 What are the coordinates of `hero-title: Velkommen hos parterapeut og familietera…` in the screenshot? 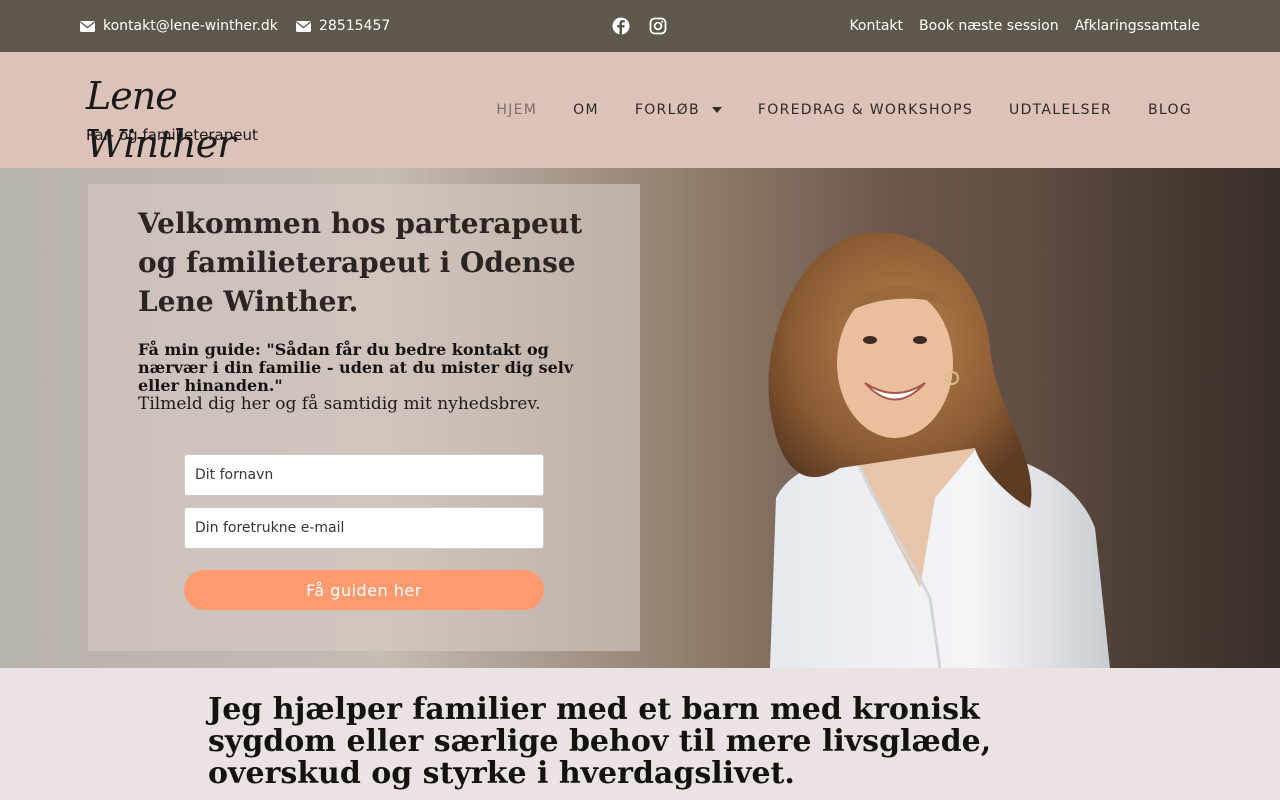 It's located at (360, 262).